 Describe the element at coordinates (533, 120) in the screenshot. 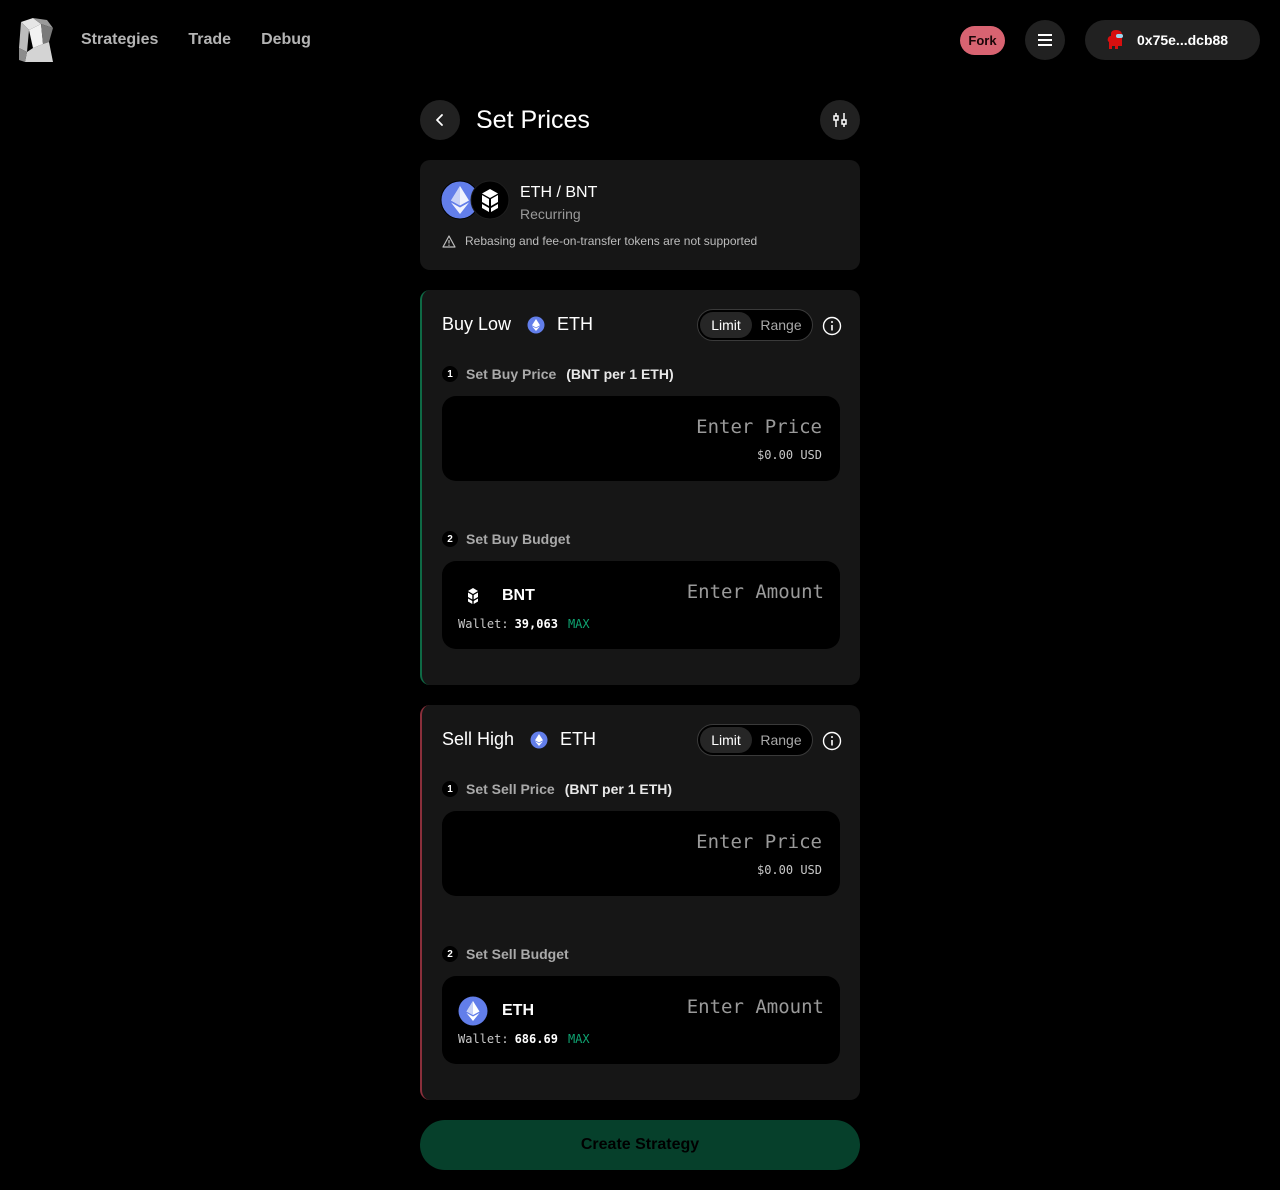

I see `page-title: Set Prices` at that location.